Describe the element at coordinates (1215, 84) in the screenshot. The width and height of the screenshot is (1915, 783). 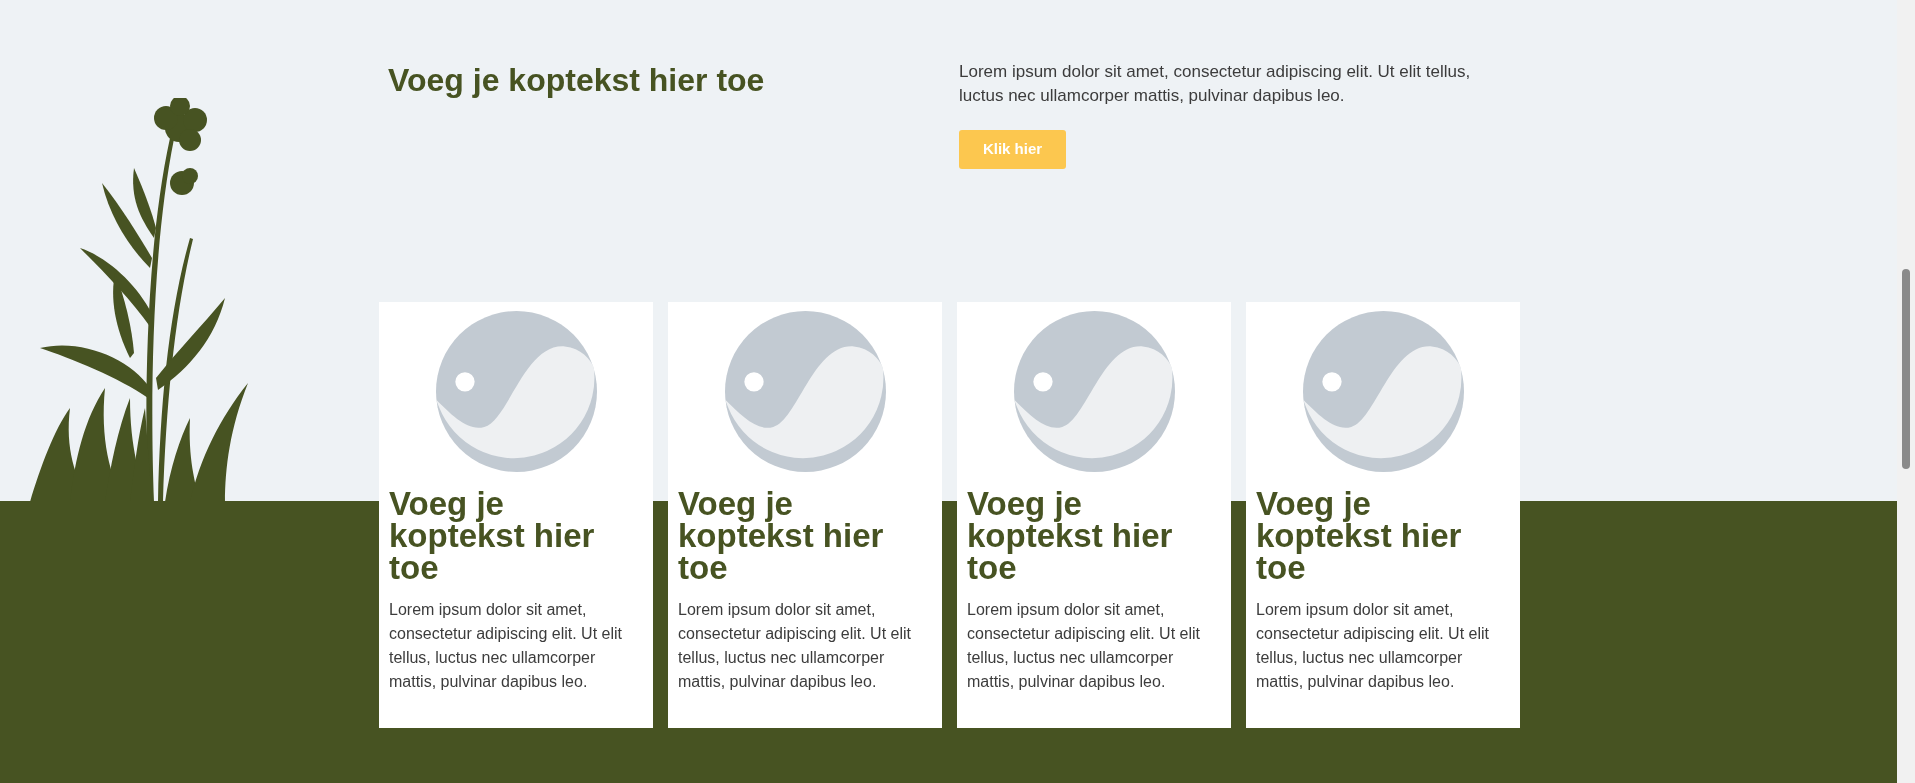
I see `intro-text: Lorem ipsum dolor sit amet, consectetur adipiscing elit. Ut elit tellus, luctus nec ullamcorper mattis, pulvinar dapibus leo.` at that location.